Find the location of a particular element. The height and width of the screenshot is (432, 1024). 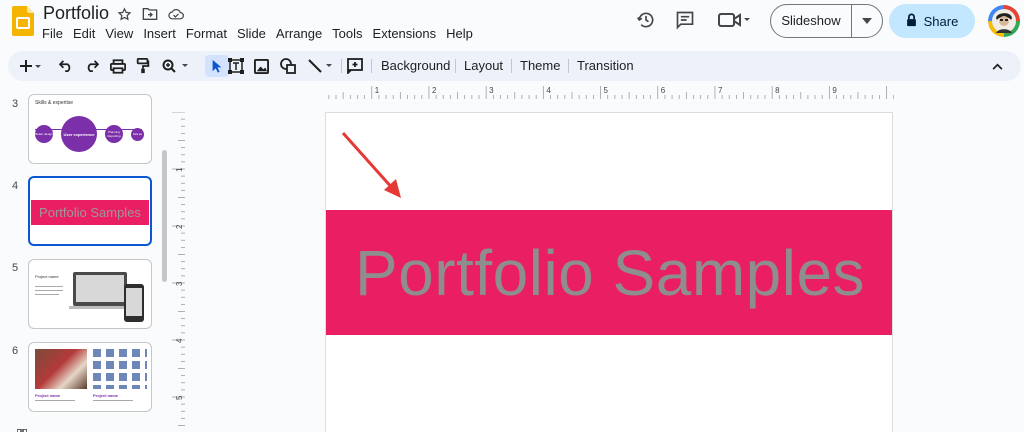

slide-thumbnail-6: Project name Project name is located at coordinates (90, 377).